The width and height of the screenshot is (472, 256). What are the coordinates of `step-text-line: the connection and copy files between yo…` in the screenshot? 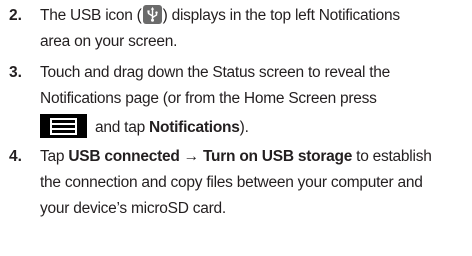 It's located at (231, 182).